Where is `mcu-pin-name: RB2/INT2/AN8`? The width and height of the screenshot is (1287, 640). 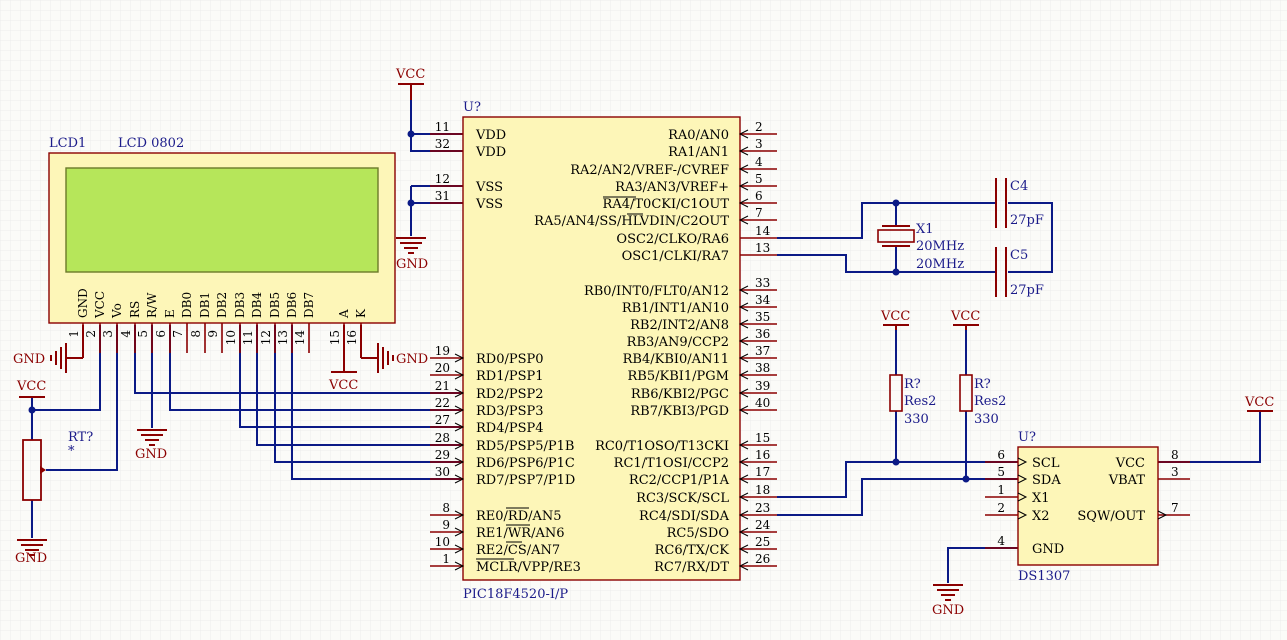 mcu-pin-name: RB2/INT2/AN8 is located at coordinates (679, 325).